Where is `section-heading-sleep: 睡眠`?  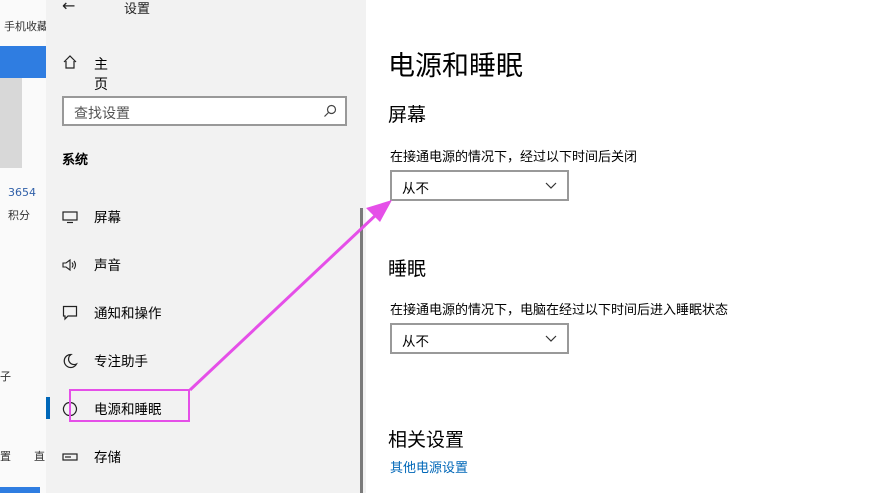 section-heading-sleep: 睡眠 is located at coordinates (407, 269).